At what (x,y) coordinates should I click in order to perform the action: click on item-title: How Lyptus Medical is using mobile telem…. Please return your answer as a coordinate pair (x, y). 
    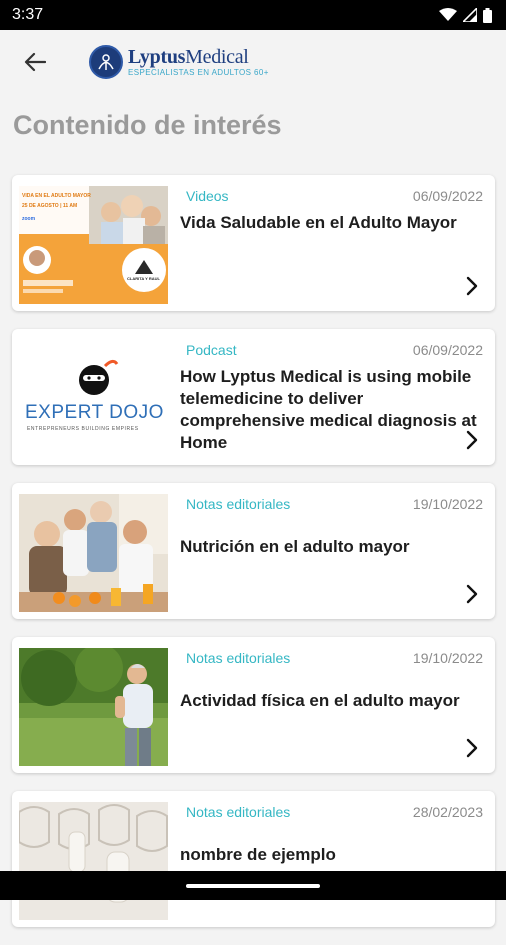
    Looking at the image, I should click on (328, 409).